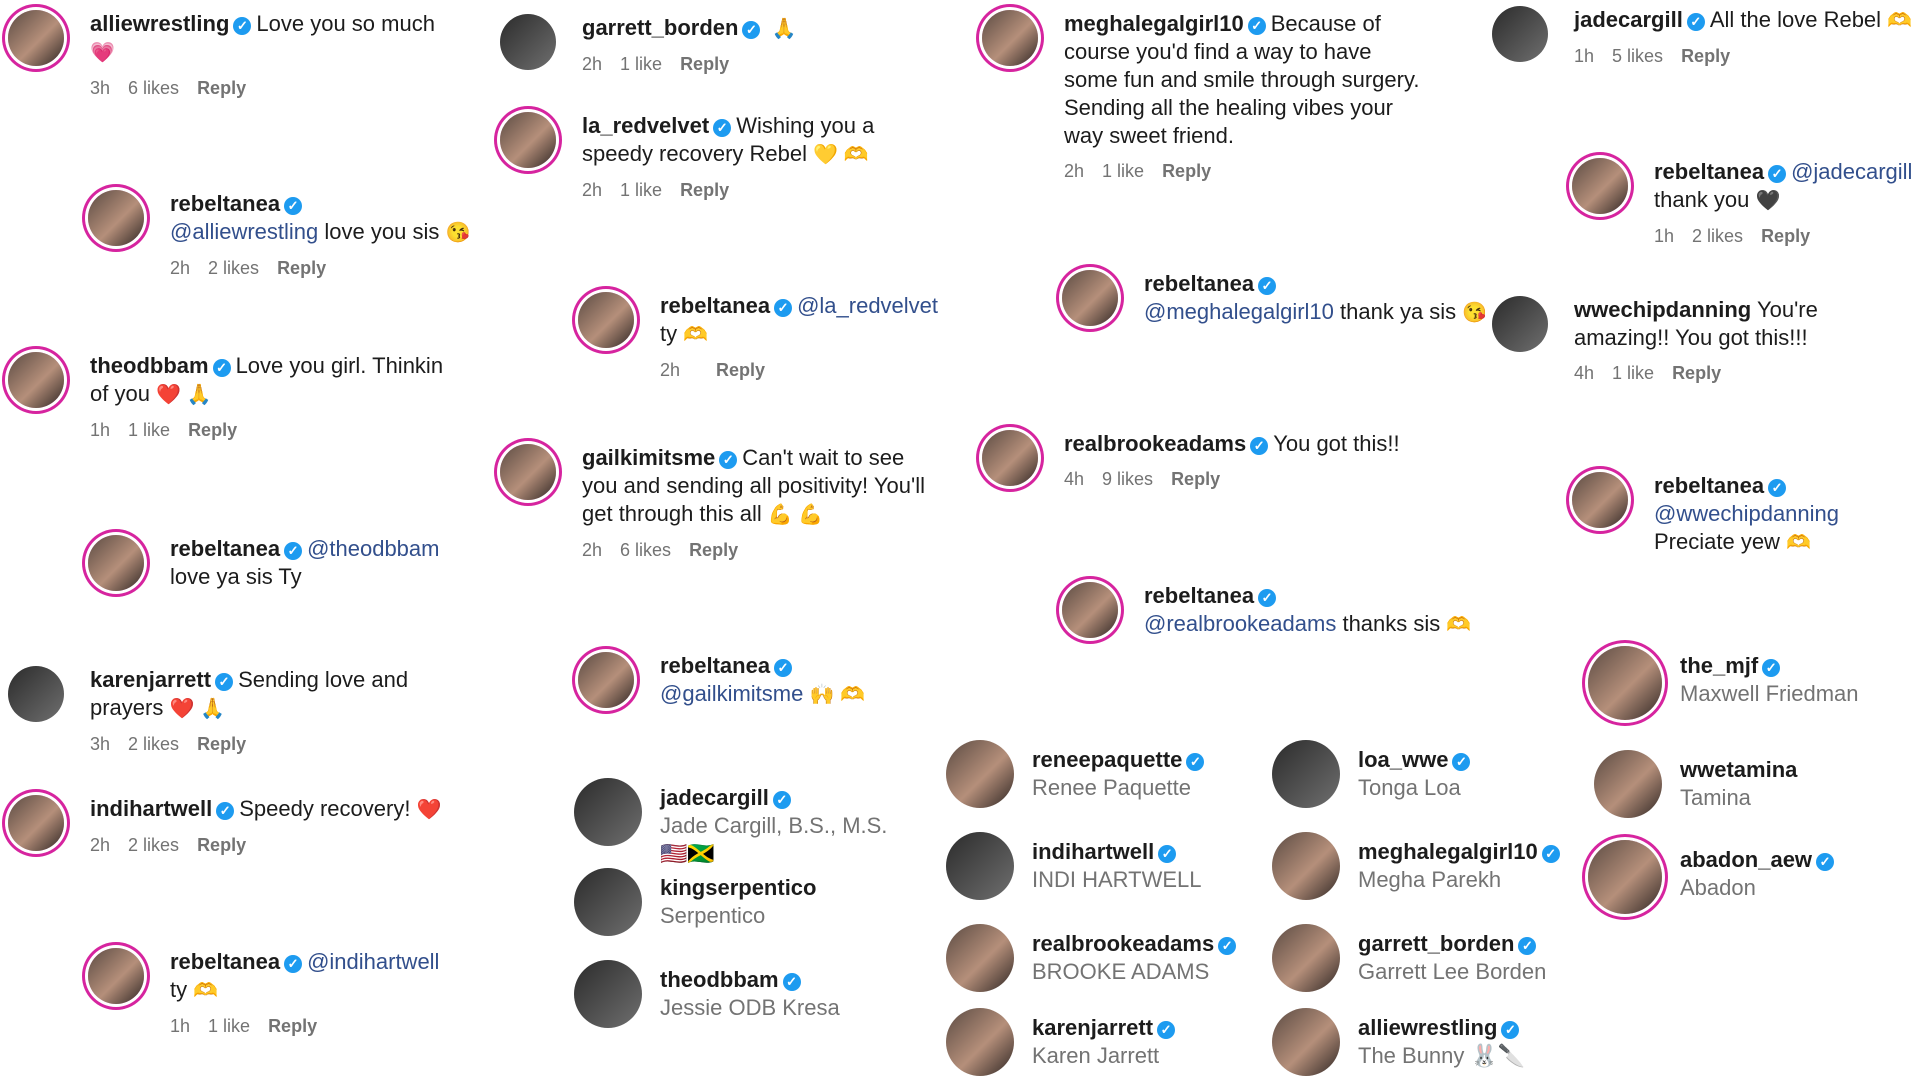  I want to click on account-username: realbrookeadams, so click(1123, 943).